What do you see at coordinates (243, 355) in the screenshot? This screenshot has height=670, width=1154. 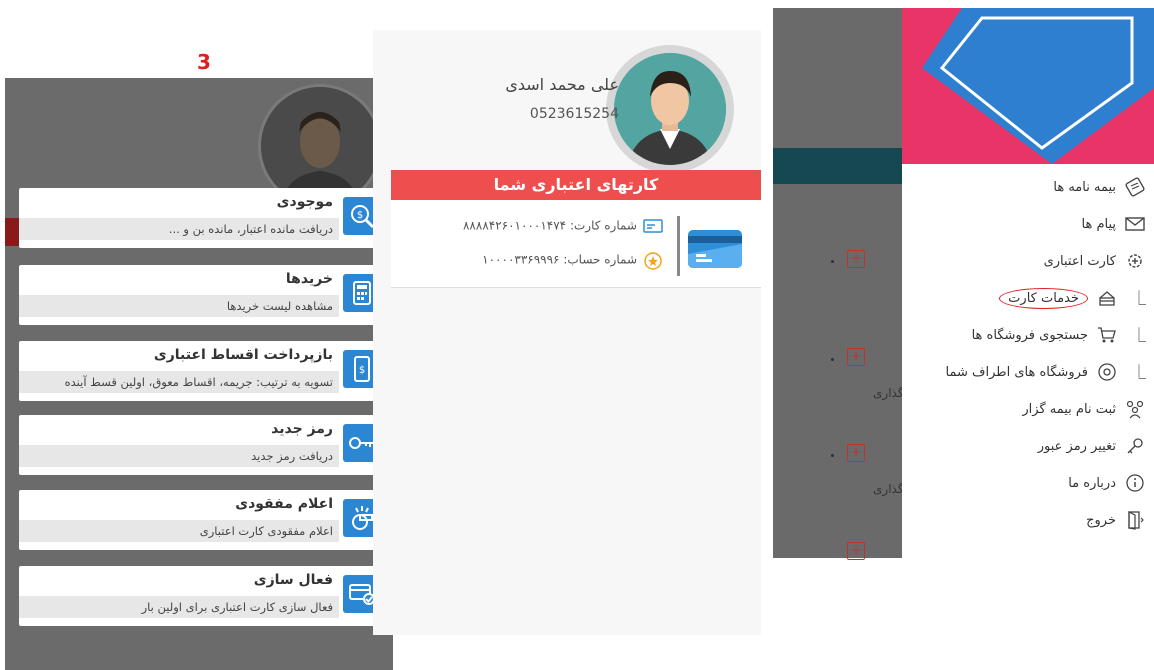 I see `card-title: بازپرداخت اقساط اعتباری` at bounding box center [243, 355].